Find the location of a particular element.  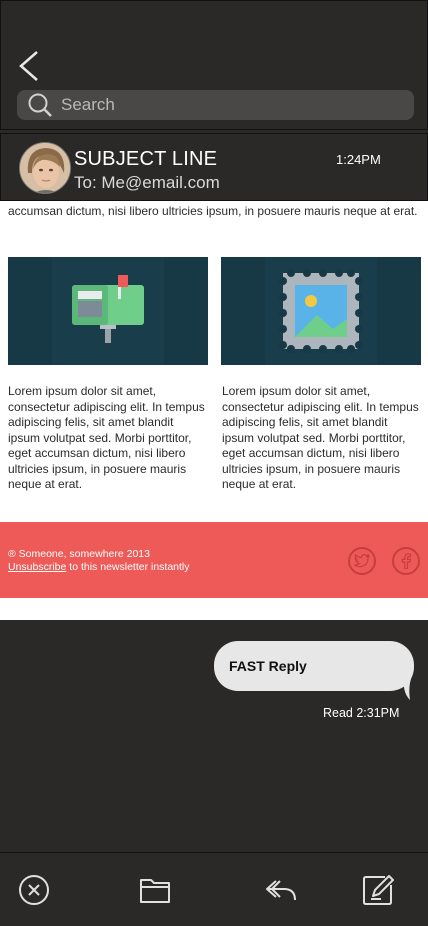

facebook-button is located at coordinates (406, 561).